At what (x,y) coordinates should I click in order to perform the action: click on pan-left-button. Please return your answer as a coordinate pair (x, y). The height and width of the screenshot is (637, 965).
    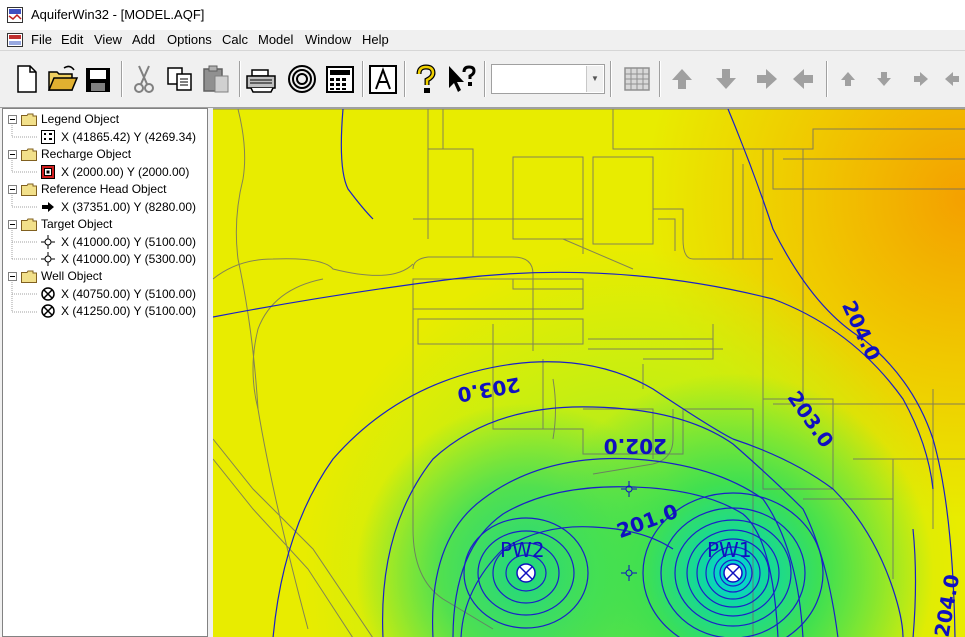
    Looking at the image, I should click on (950, 79).